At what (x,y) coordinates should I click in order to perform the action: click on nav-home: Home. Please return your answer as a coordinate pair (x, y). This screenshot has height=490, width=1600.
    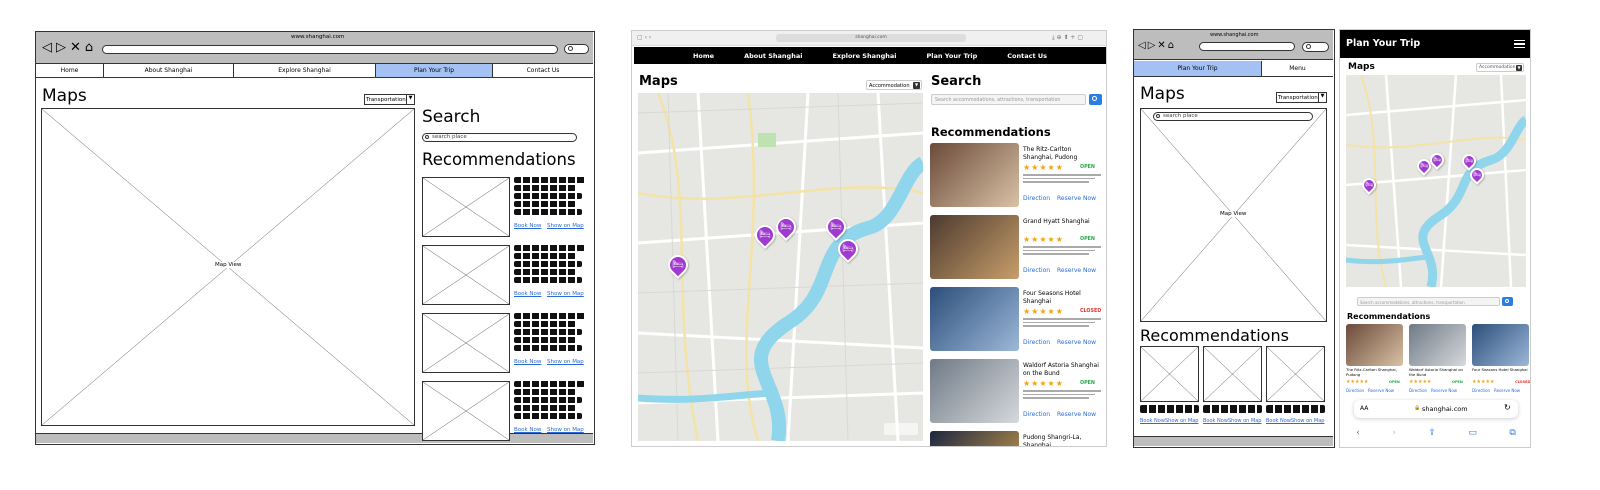
    Looking at the image, I should click on (703, 56).